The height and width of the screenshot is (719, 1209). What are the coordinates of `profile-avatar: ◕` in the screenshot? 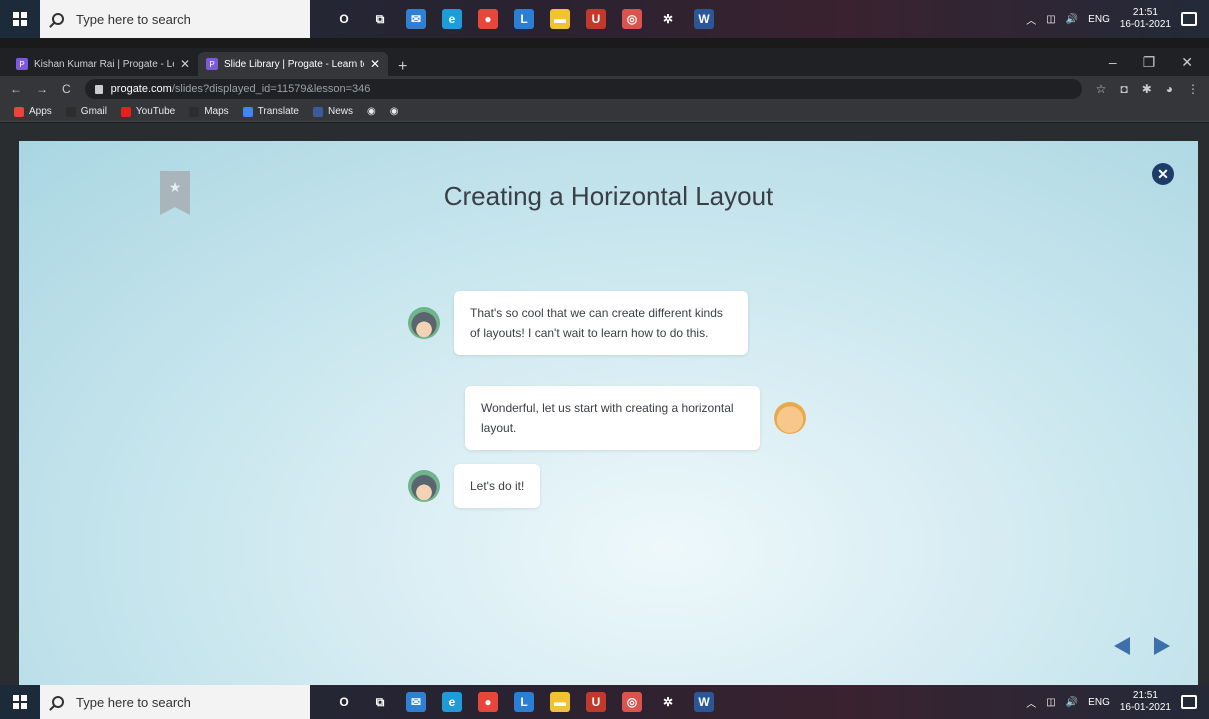 It's located at (1169, 89).